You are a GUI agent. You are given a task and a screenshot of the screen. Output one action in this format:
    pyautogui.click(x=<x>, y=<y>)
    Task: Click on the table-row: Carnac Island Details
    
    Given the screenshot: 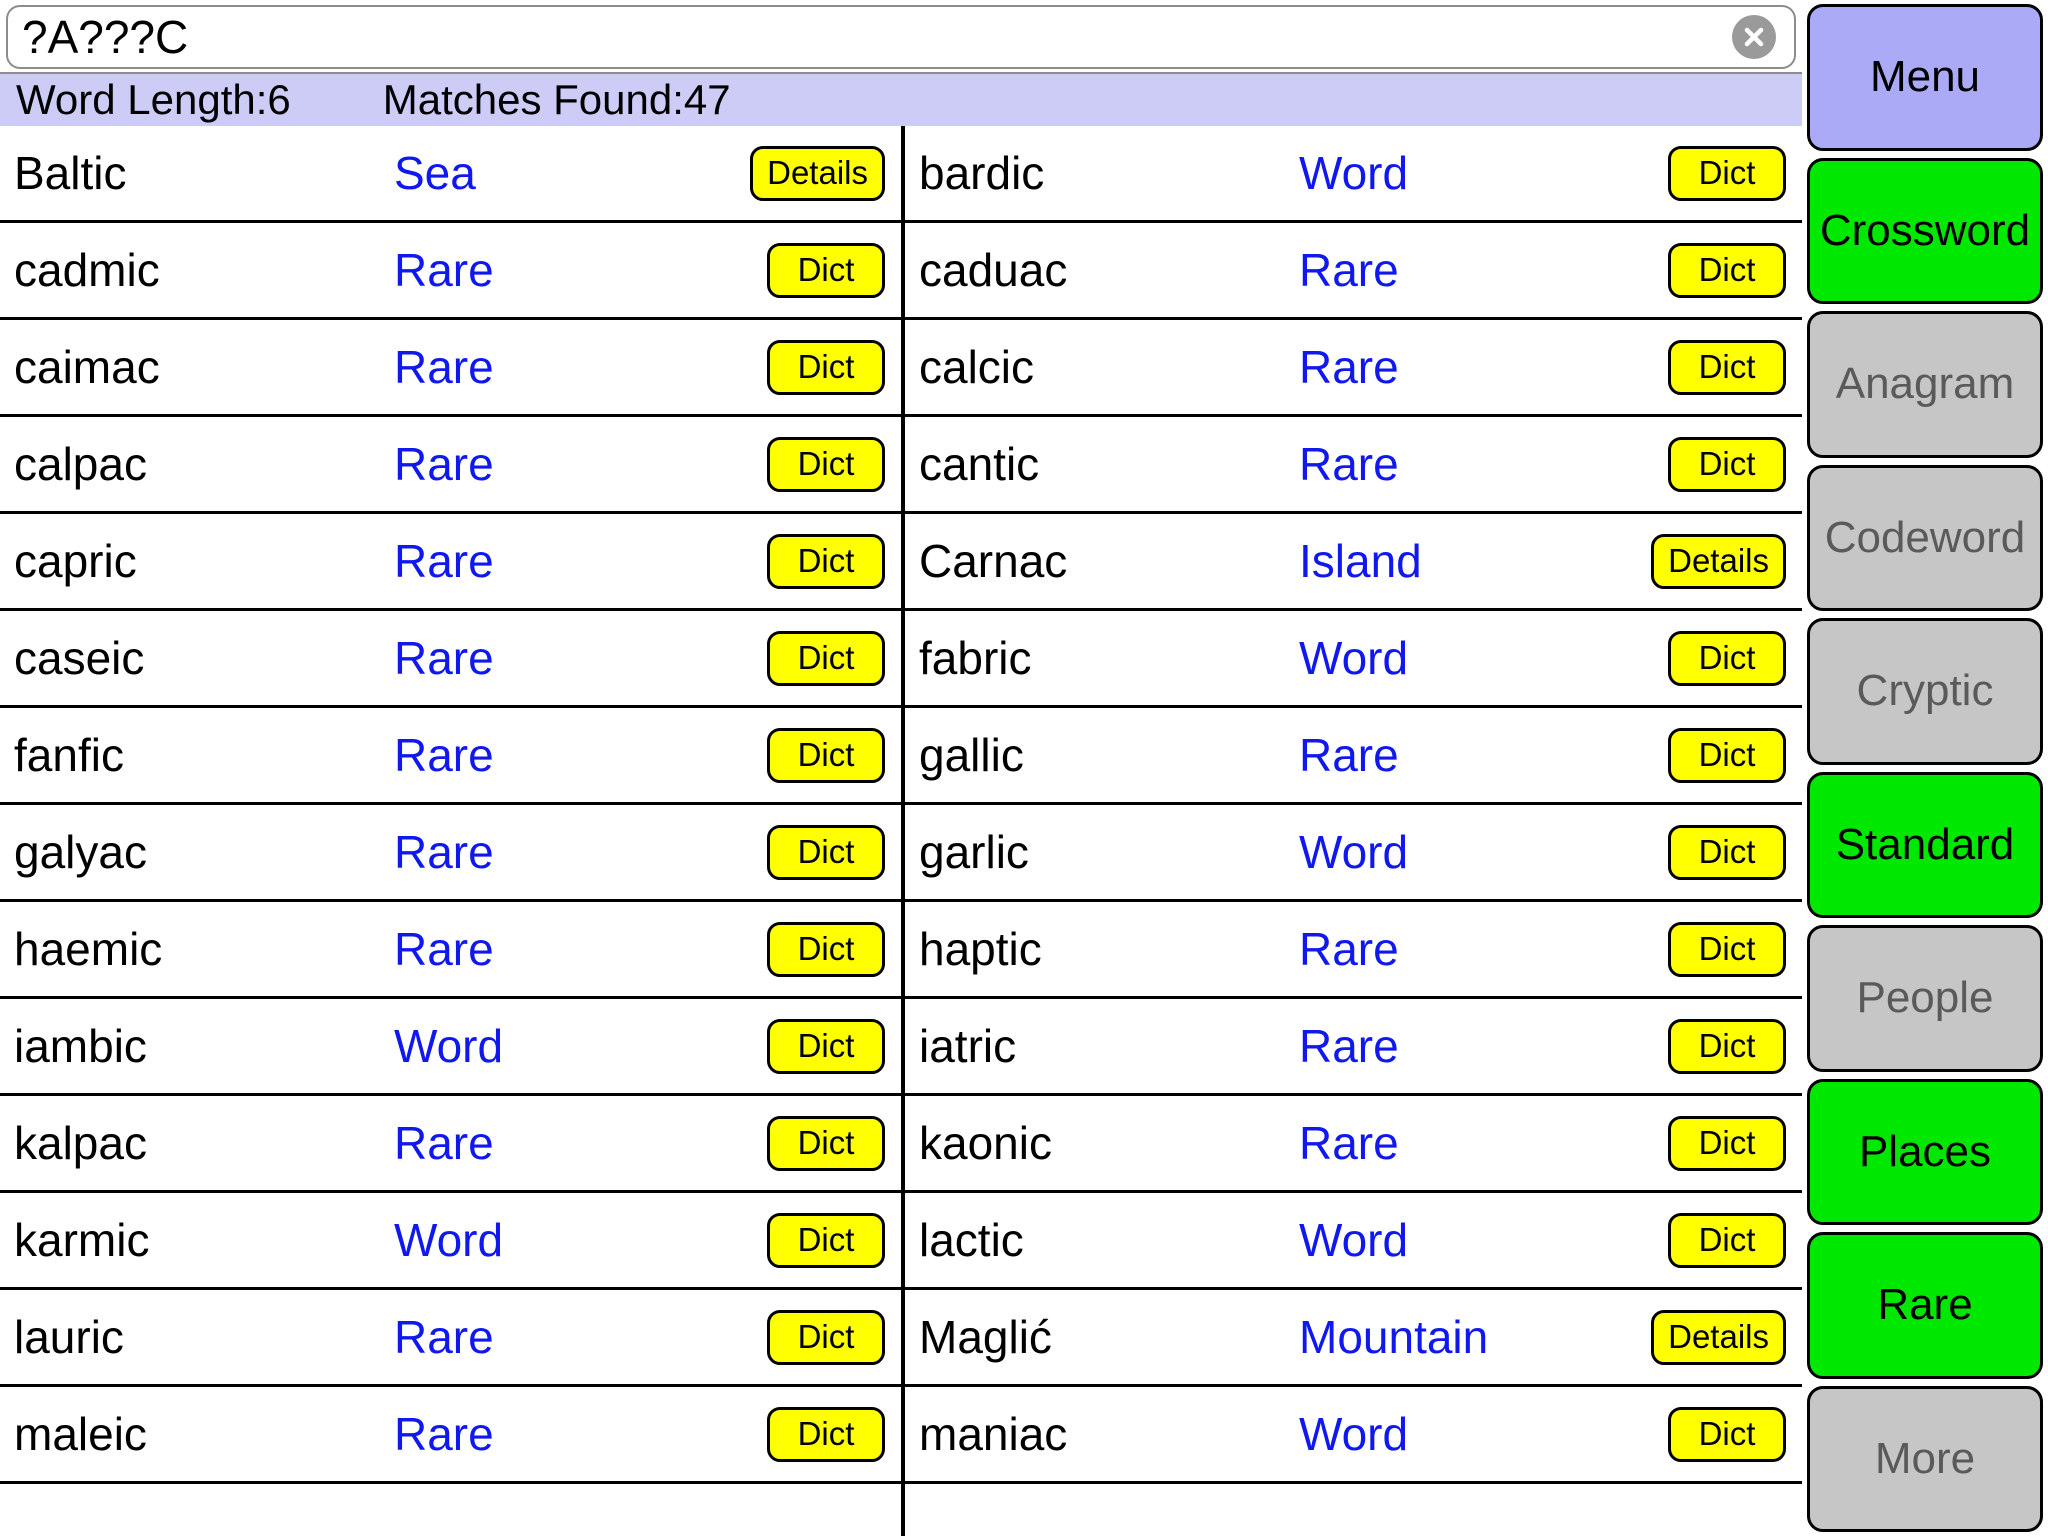 What is the action you would take?
    pyautogui.click(x=1353, y=562)
    